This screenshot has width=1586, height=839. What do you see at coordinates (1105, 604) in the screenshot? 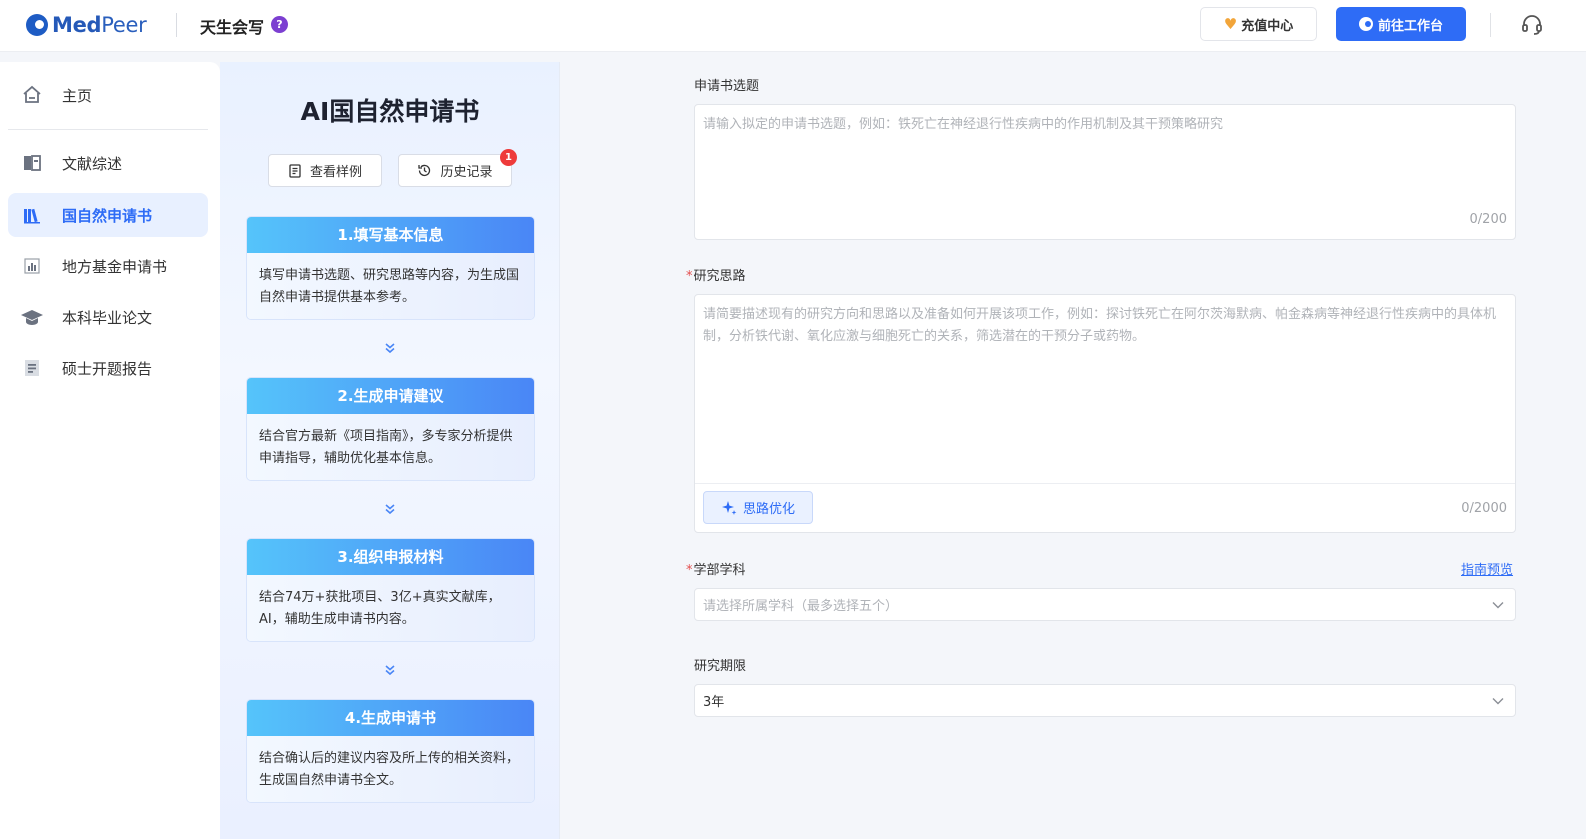
I see `subject-select: 请选择所属学科（最多选择五个）` at bounding box center [1105, 604].